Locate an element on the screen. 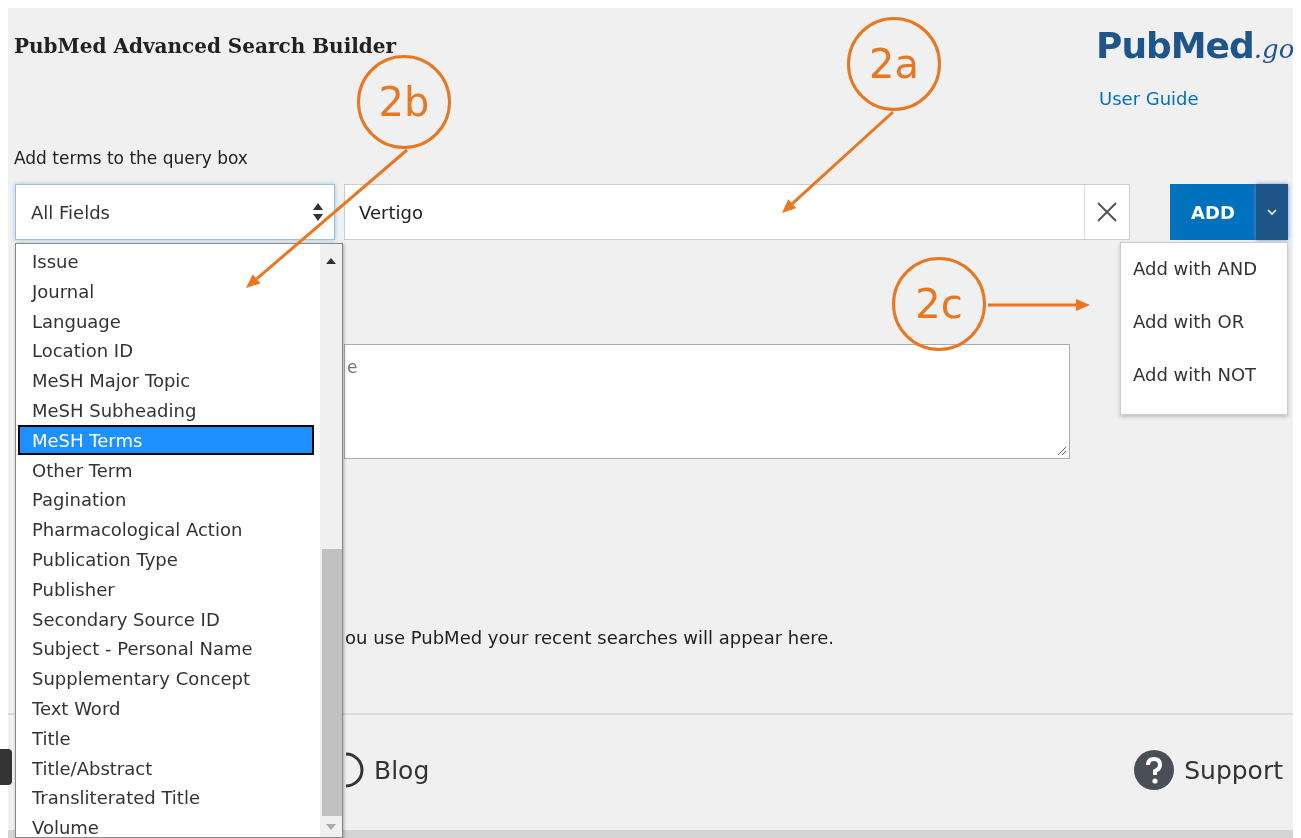 This screenshot has height=838, width=1301. scroll-down-icon is located at coordinates (331, 827).